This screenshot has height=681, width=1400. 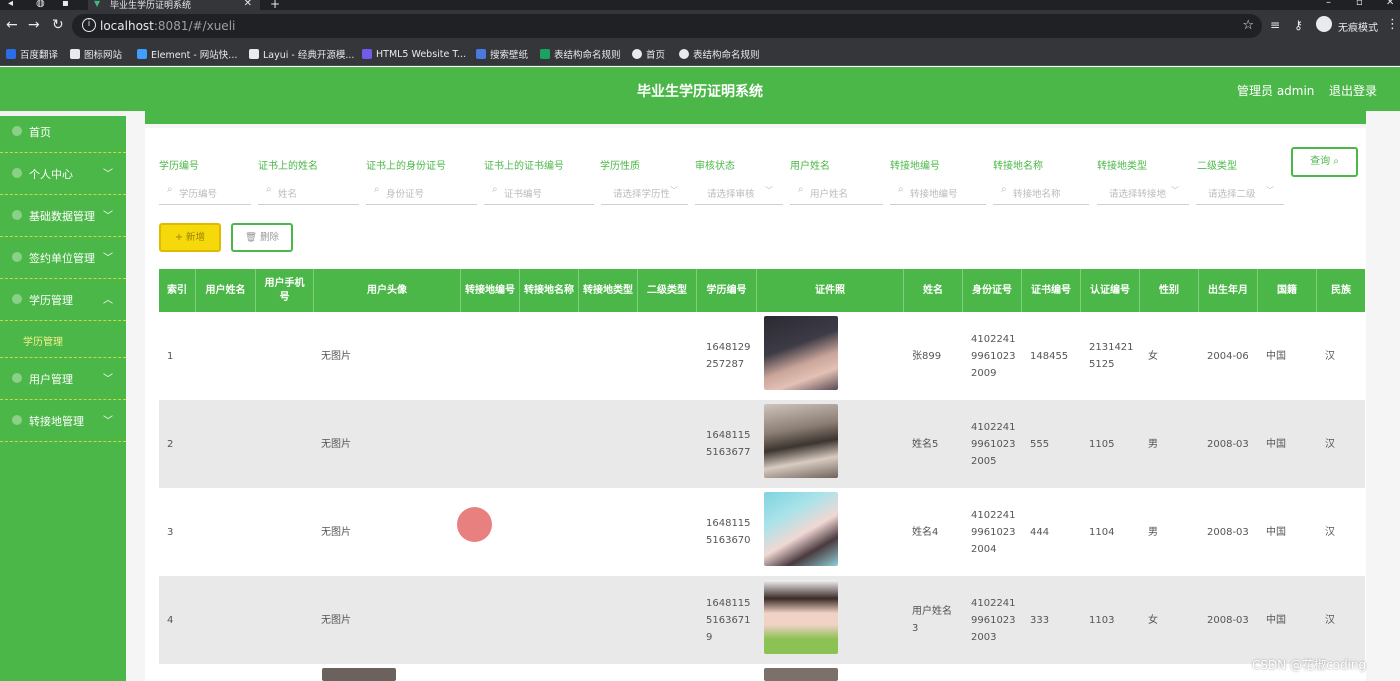 I want to click on tab-globe-icon: ◍, so click(x=40, y=4).